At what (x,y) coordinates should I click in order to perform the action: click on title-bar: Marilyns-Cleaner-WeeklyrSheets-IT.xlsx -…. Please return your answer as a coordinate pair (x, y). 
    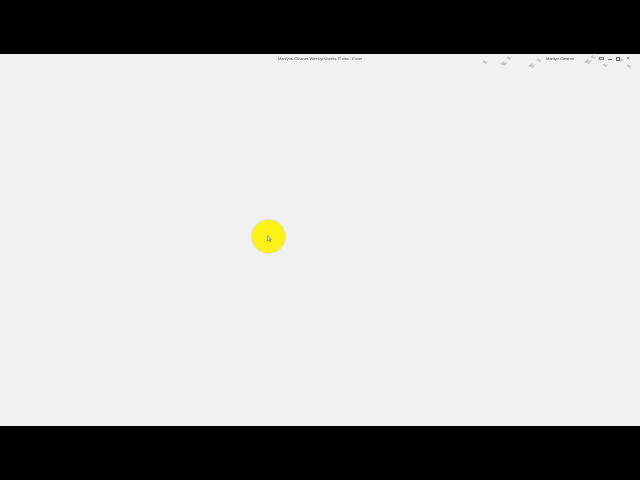
    Looking at the image, I should click on (320, 61).